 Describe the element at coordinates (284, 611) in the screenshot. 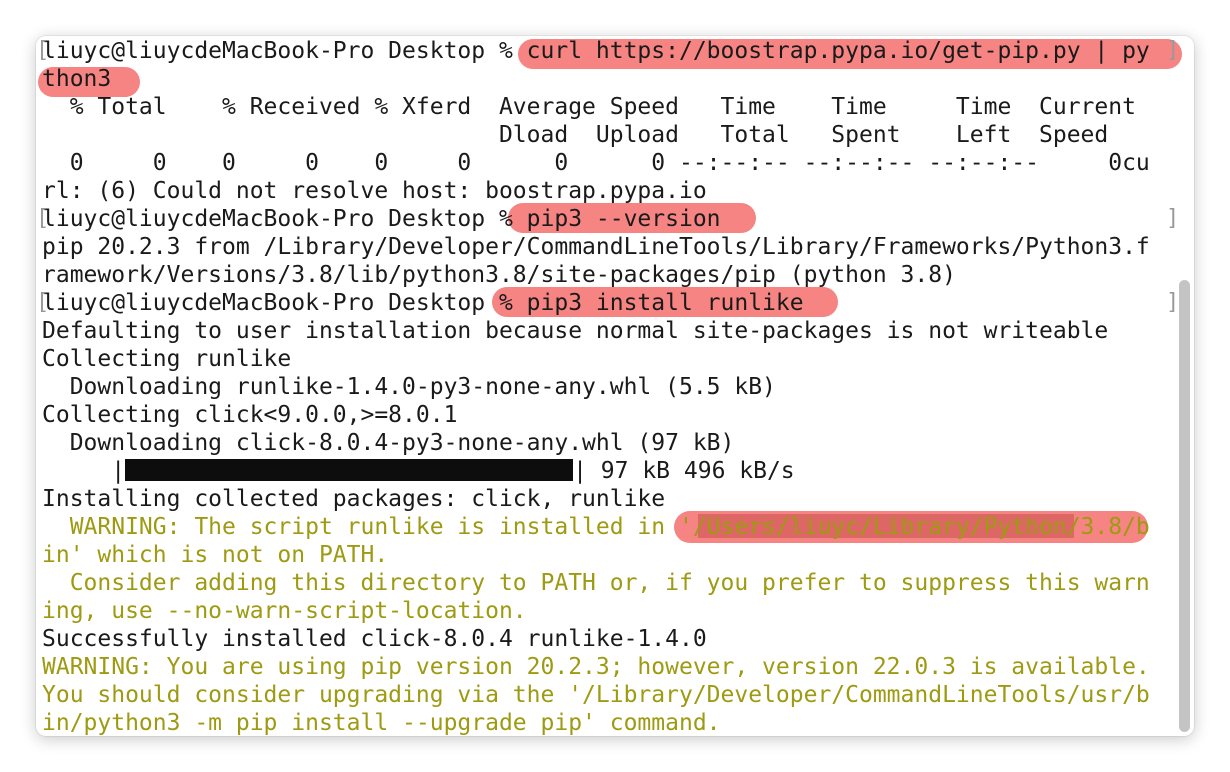

I see `line-warning-consider-2: ing, use --no-warn-script-location.` at that location.